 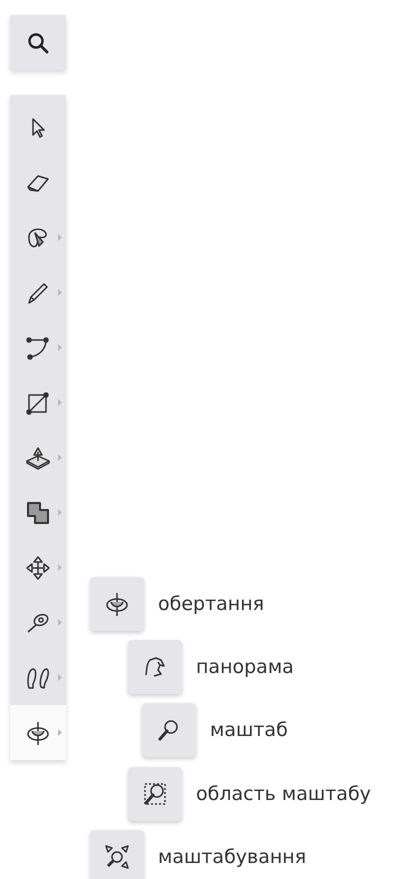 What do you see at coordinates (283, 794) in the screenshot?
I see `flyout-label: область маштабу` at bounding box center [283, 794].